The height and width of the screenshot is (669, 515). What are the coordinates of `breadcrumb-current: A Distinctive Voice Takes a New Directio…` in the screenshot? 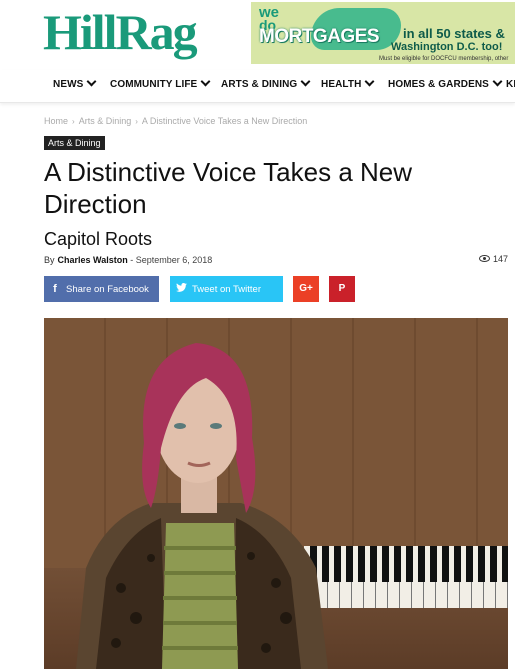 It's located at (224, 121).